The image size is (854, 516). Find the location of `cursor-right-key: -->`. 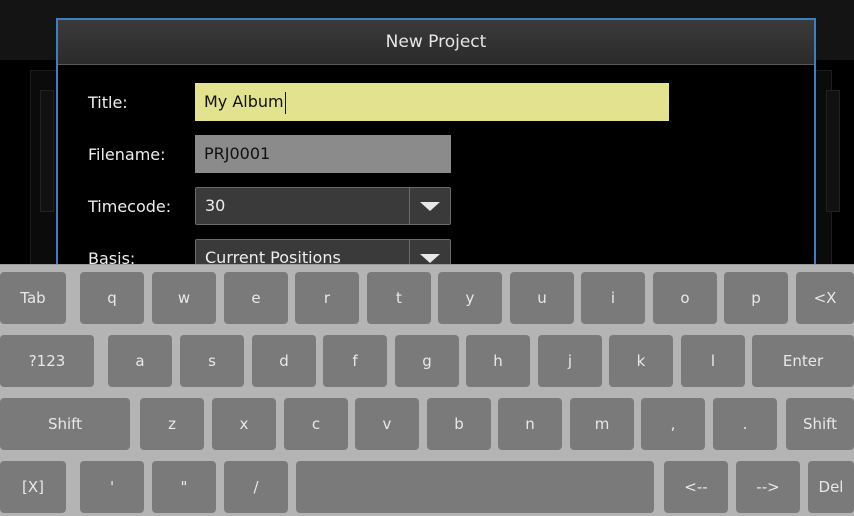

cursor-right-key: --> is located at coordinates (768, 487).